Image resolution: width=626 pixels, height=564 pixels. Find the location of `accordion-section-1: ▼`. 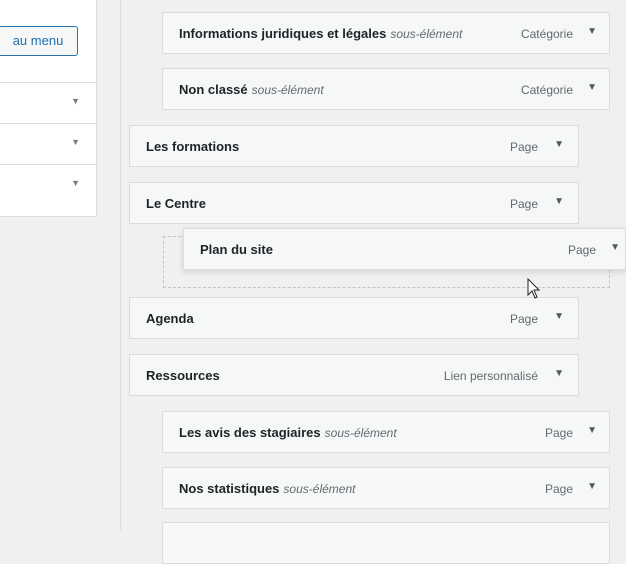

accordion-section-1: ▼ is located at coordinates (48, 102).